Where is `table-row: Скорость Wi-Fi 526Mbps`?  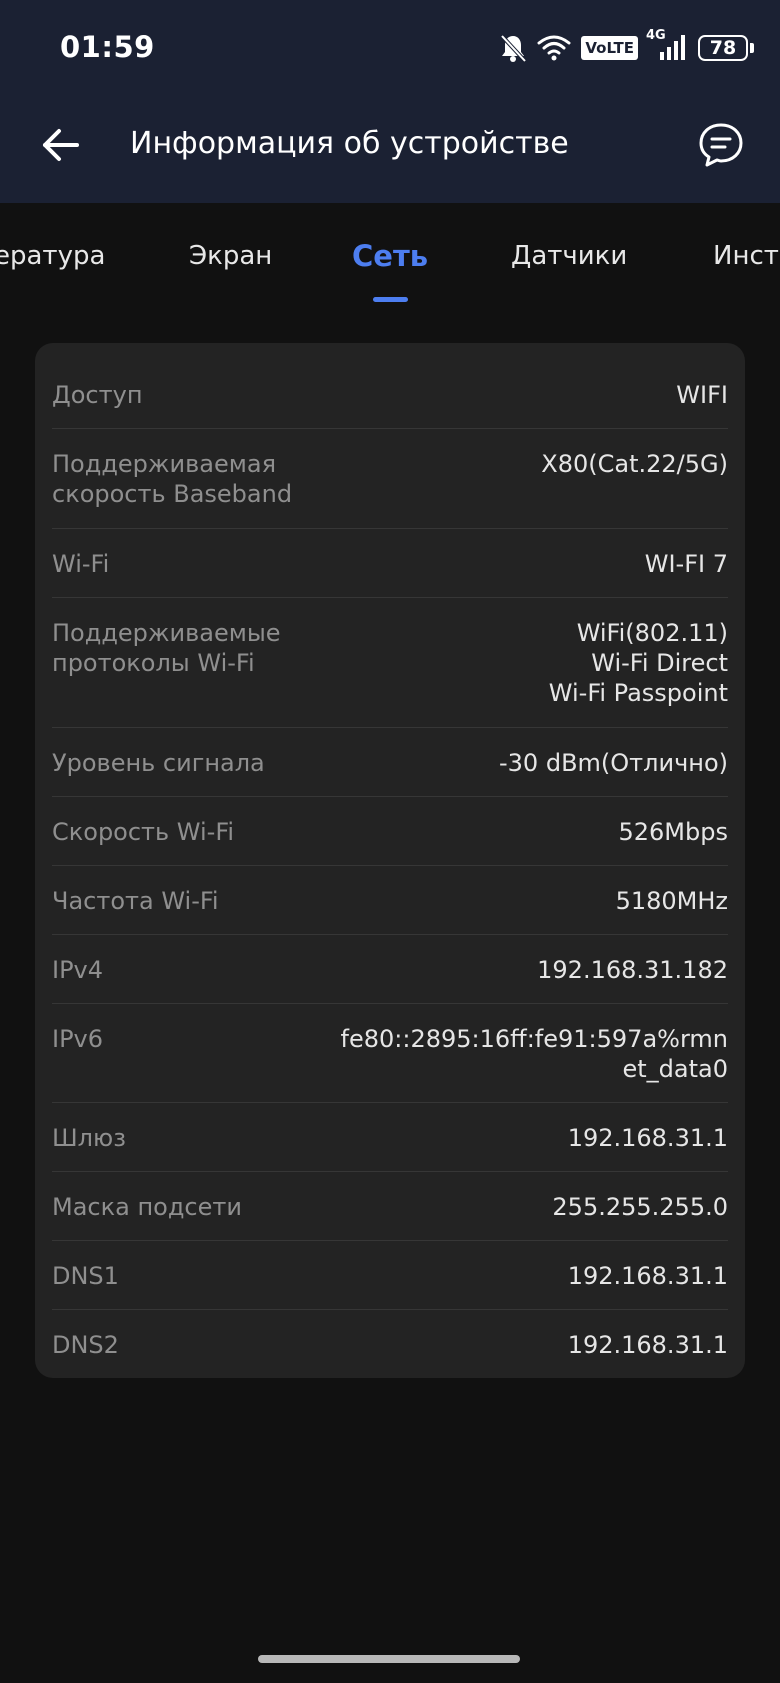 table-row: Скорость Wi-Fi 526Mbps is located at coordinates (390, 831).